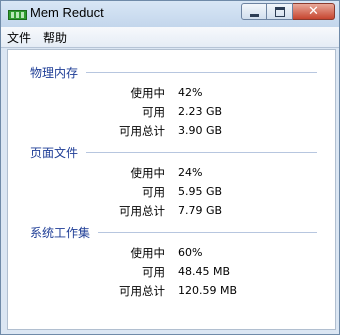 The image size is (340, 335). What do you see at coordinates (170, 14) in the screenshot?
I see `title-bar: Mem Reduct ✕` at bounding box center [170, 14].